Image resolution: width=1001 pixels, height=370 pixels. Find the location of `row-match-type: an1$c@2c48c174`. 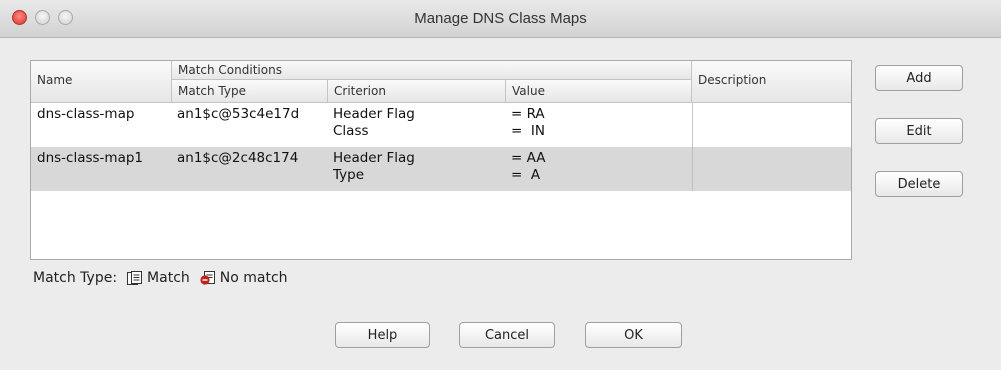

row-match-type: an1$c@2c48c174 is located at coordinates (238, 158).